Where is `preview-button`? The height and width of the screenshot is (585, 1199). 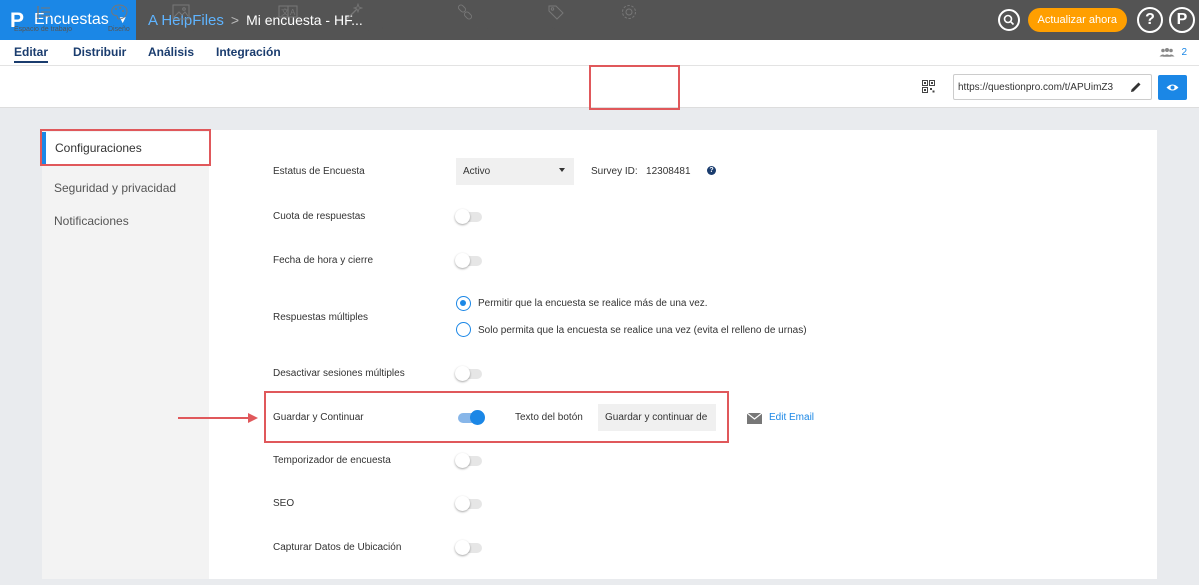 preview-button is located at coordinates (1172, 87).